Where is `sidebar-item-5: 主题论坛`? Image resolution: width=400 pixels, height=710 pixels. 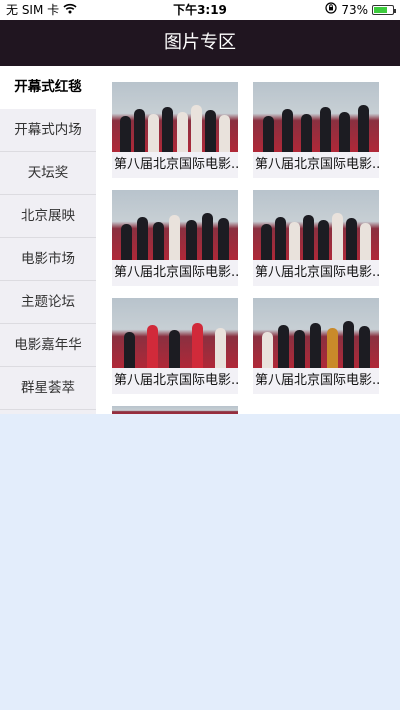 sidebar-item-5: 主题论坛 is located at coordinates (48, 302).